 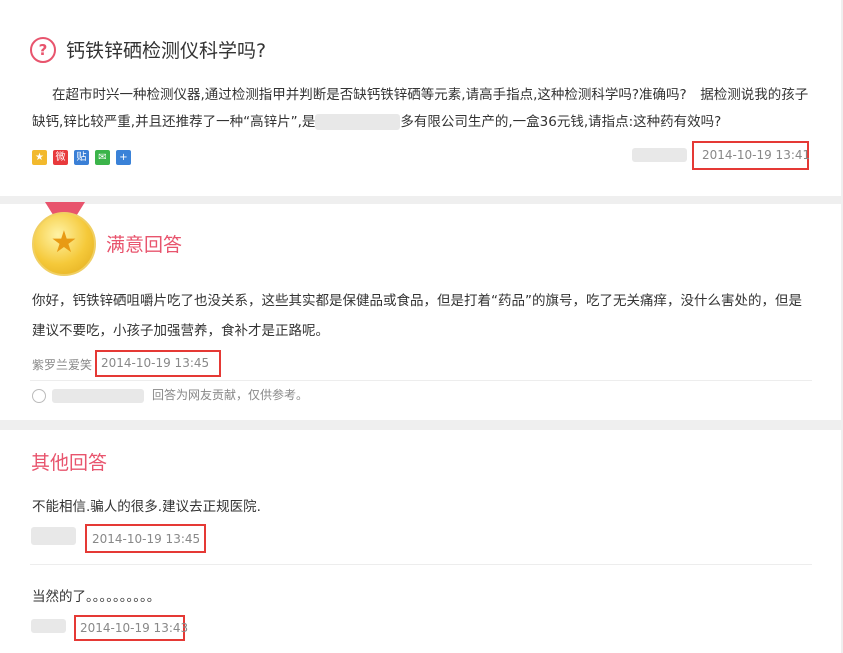 What do you see at coordinates (39, 157) in the screenshot?
I see `qzone-icon: ★` at bounding box center [39, 157].